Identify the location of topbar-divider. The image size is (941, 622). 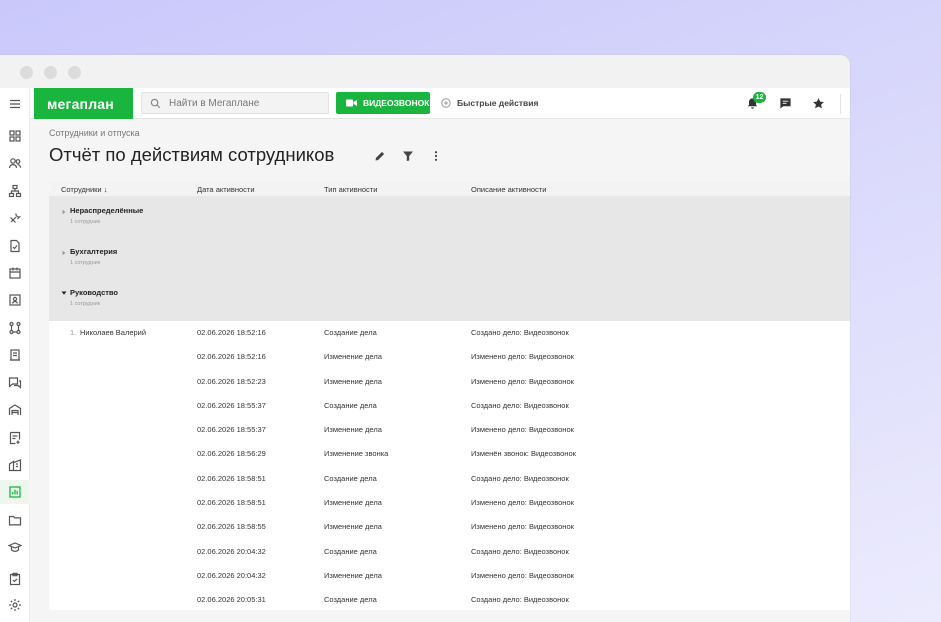
(840, 104).